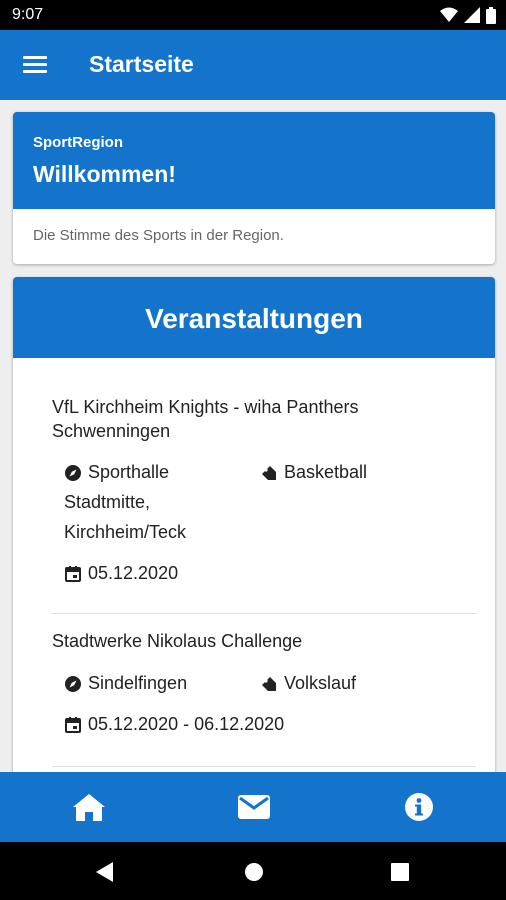 The image size is (506, 900). I want to click on event-sport: Volkslauf, so click(360, 683).